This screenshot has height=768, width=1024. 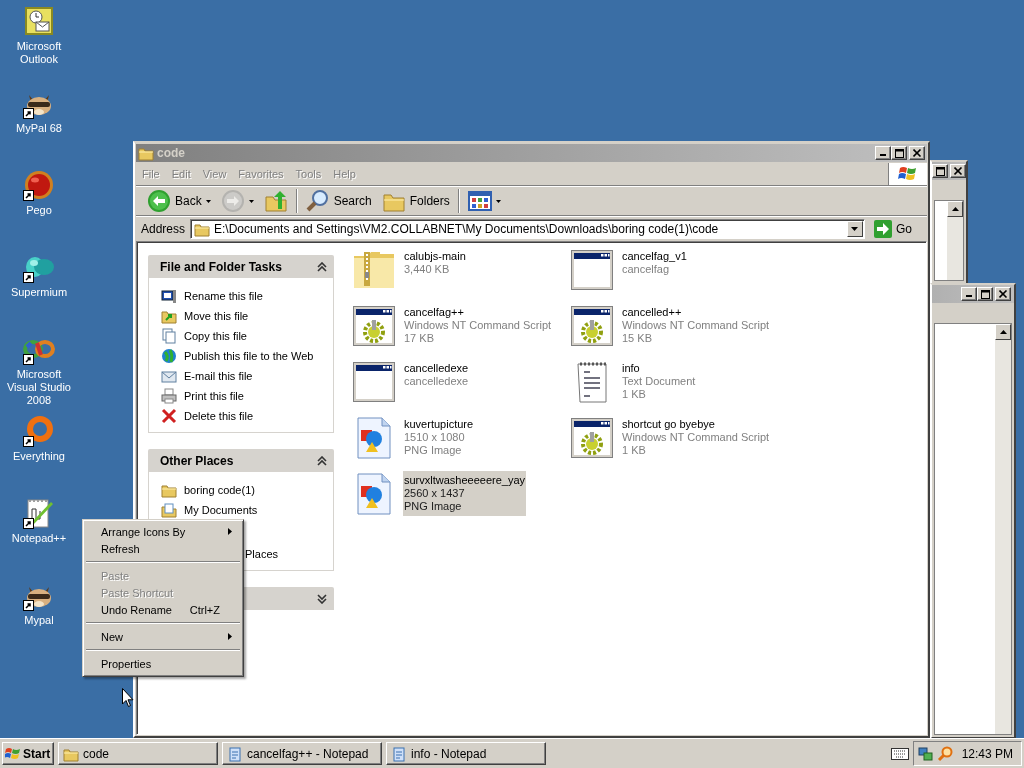 What do you see at coordinates (163, 229) in the screenshot?
I see `address-label: Address` at bounding box center [163, 229].